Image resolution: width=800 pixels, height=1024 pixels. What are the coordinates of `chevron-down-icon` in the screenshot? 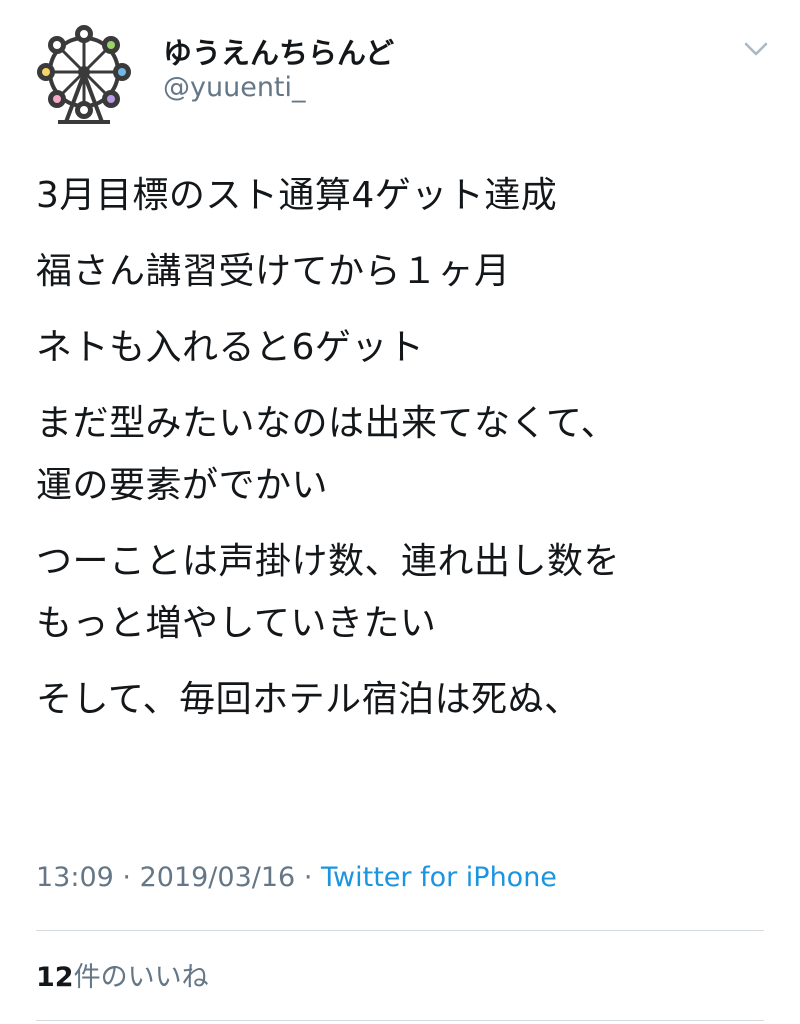 It's located at (756, 50).